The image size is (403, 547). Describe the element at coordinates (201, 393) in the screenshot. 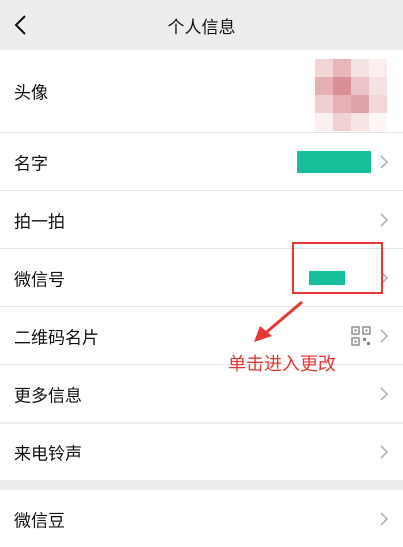

I see `row-more-info: 更多信息` at that location.